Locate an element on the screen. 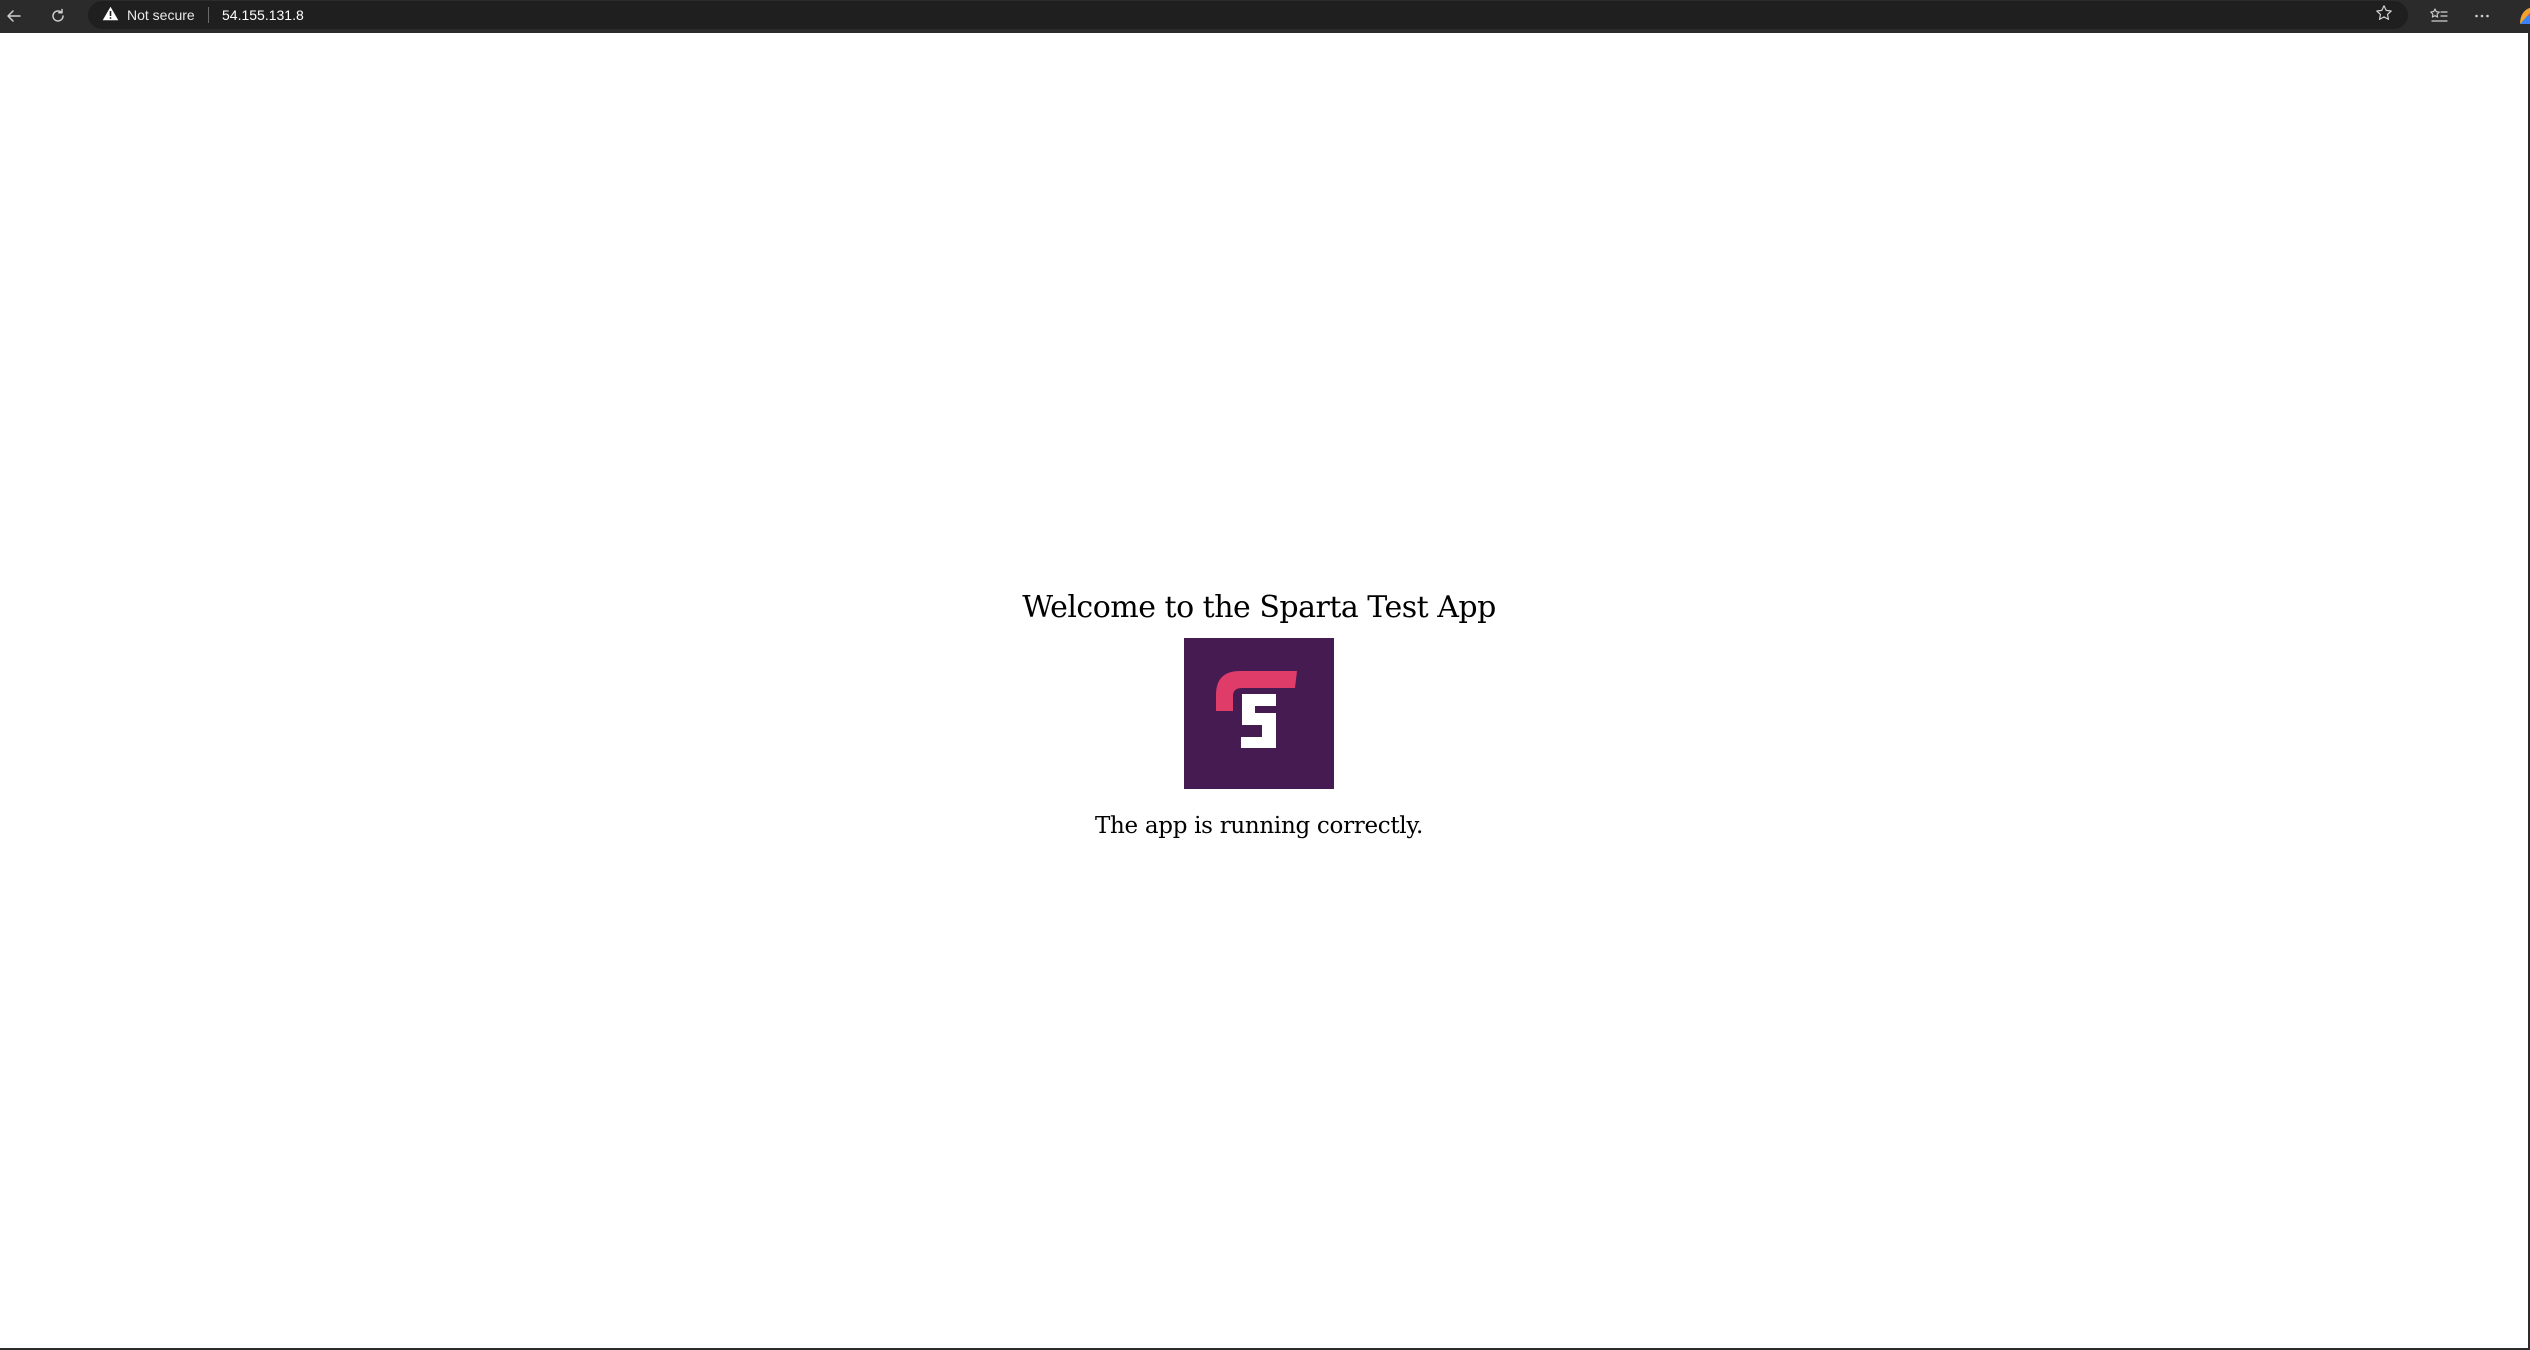  add-favorite-button is located at coordinates (2384, 15).